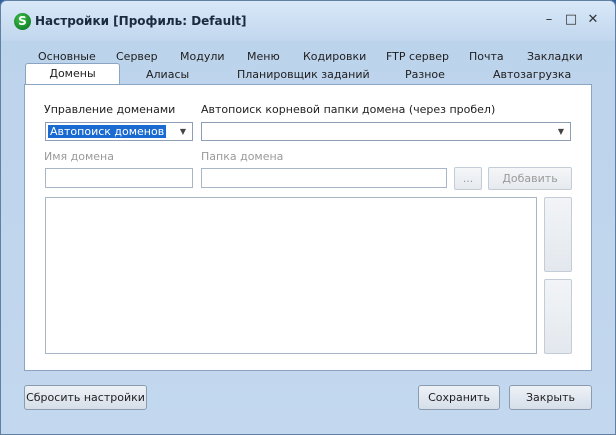  Describe the element at coordinates (141, 21) in the screenshot. I see `window-title: Настройки [Профиль: Default]` at that location.